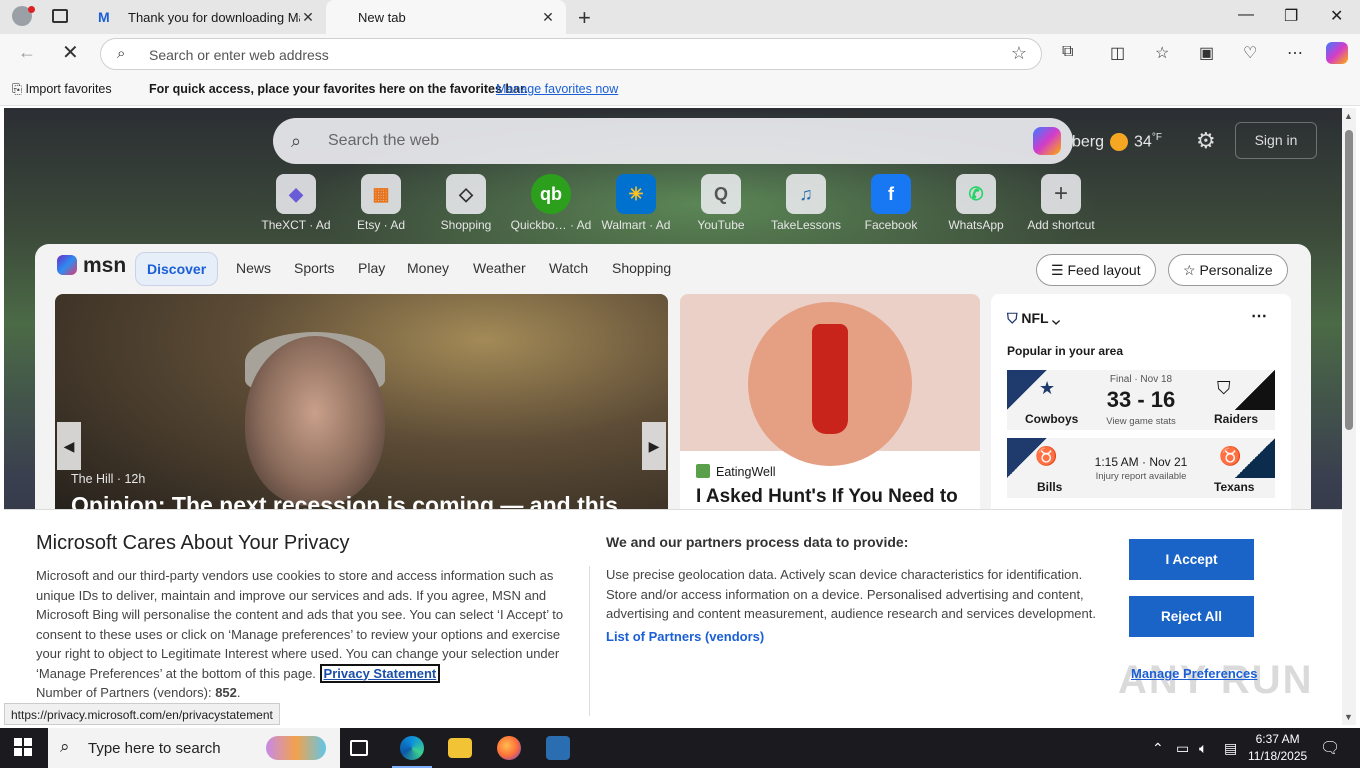 This screenshot has height=768, width=1360. What do you see at coordinates (721, 203) in the screenshot?
I see `shortcut-youtube: Q YouTube` at bounding box center [721, 203].